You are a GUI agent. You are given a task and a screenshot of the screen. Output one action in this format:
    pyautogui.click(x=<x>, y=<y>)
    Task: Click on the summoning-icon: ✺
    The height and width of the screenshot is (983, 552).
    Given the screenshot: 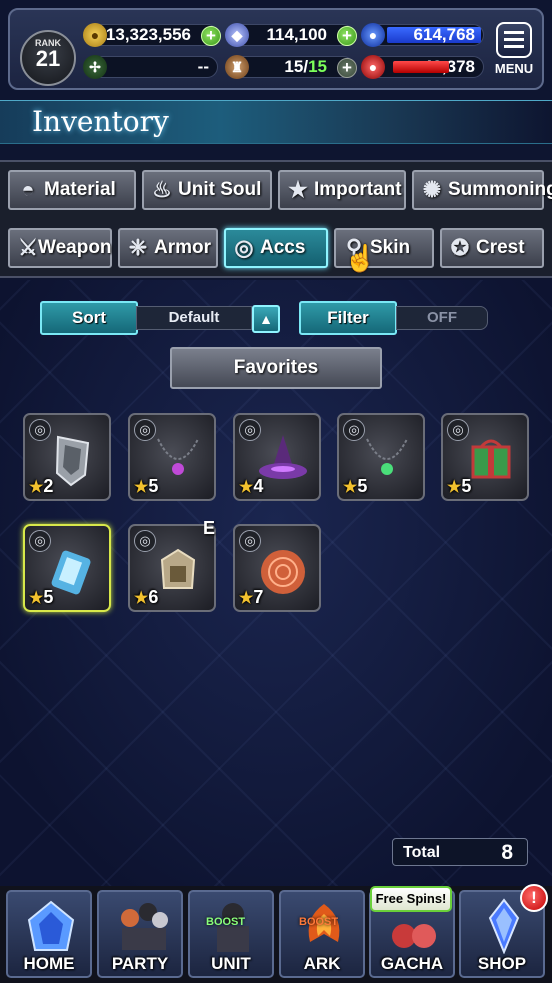 What is the action you would take?
    pyautogui.click(x=432, y=189)
    